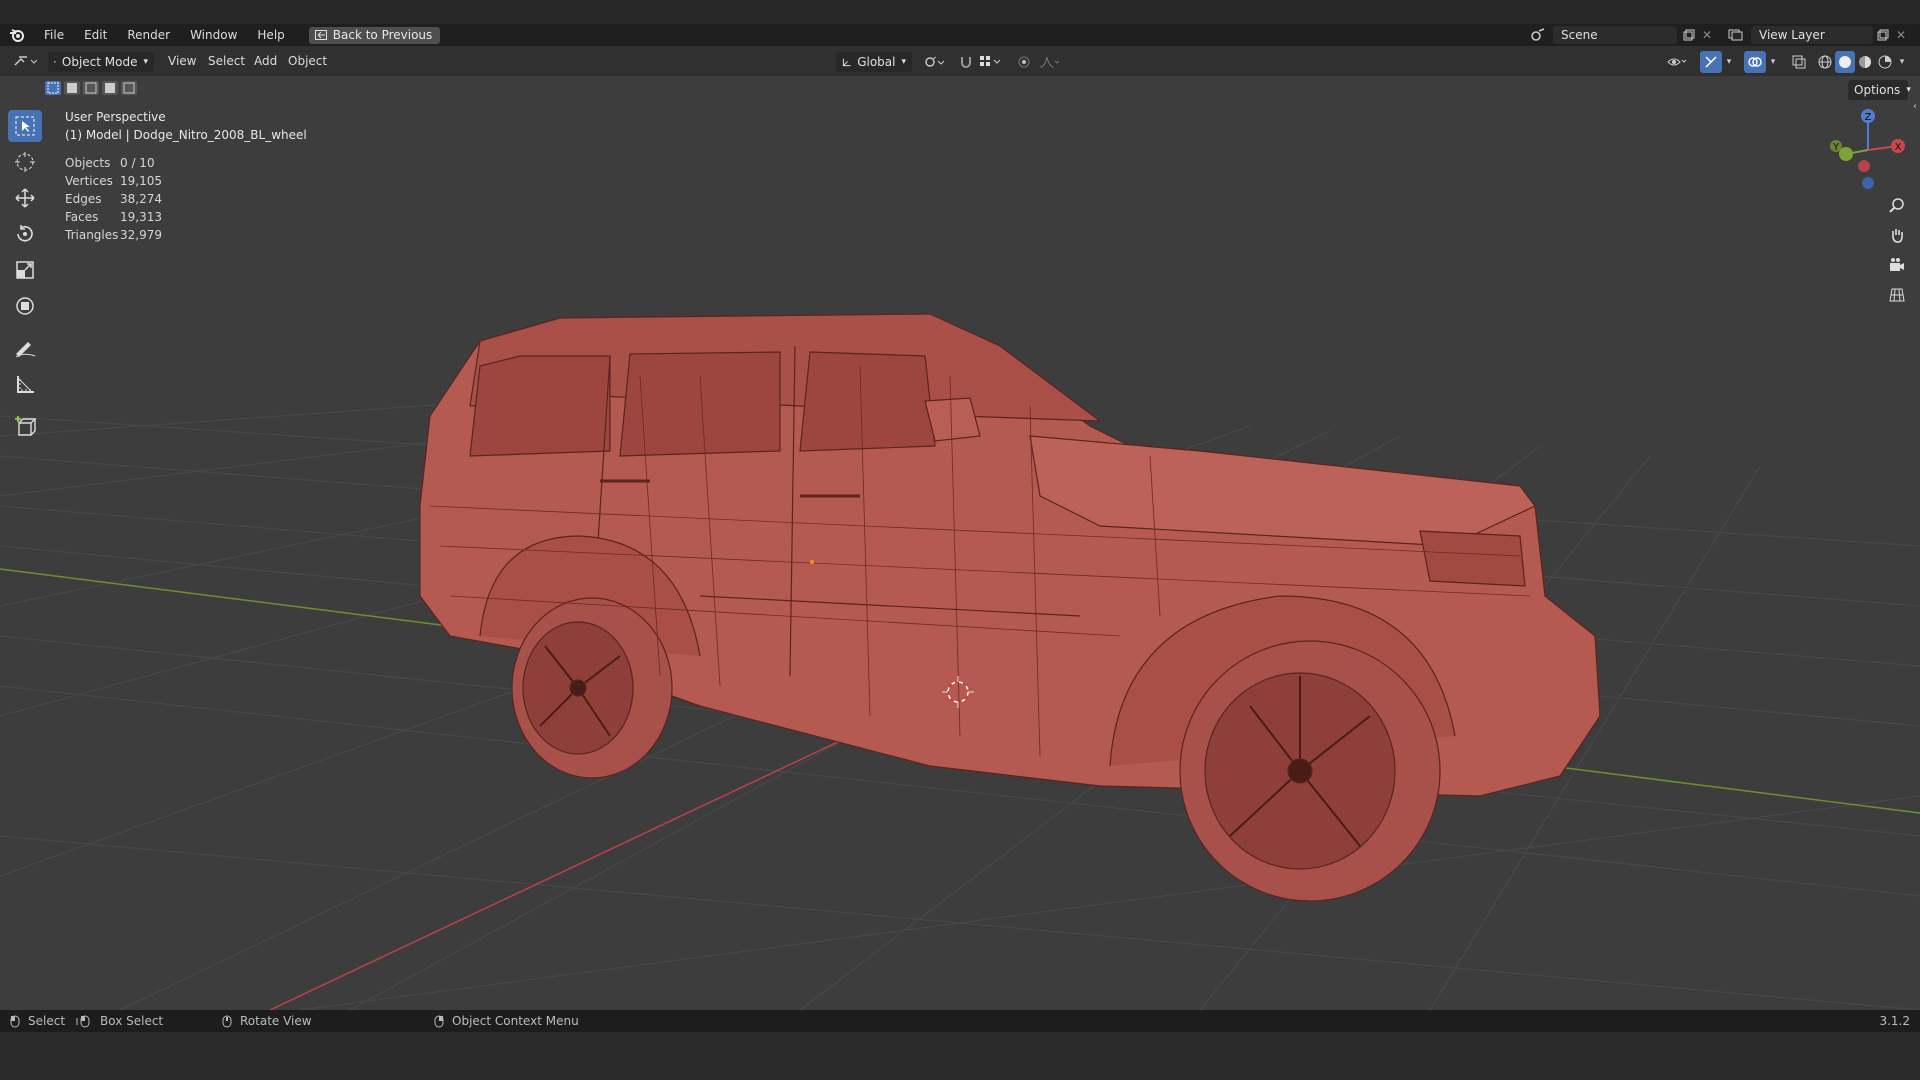 This screenshot has height=1080, width=1920. Describe the element at coordinates (115, 117) in the screenshot. I see `perspective-label: User Perspective` at that location.